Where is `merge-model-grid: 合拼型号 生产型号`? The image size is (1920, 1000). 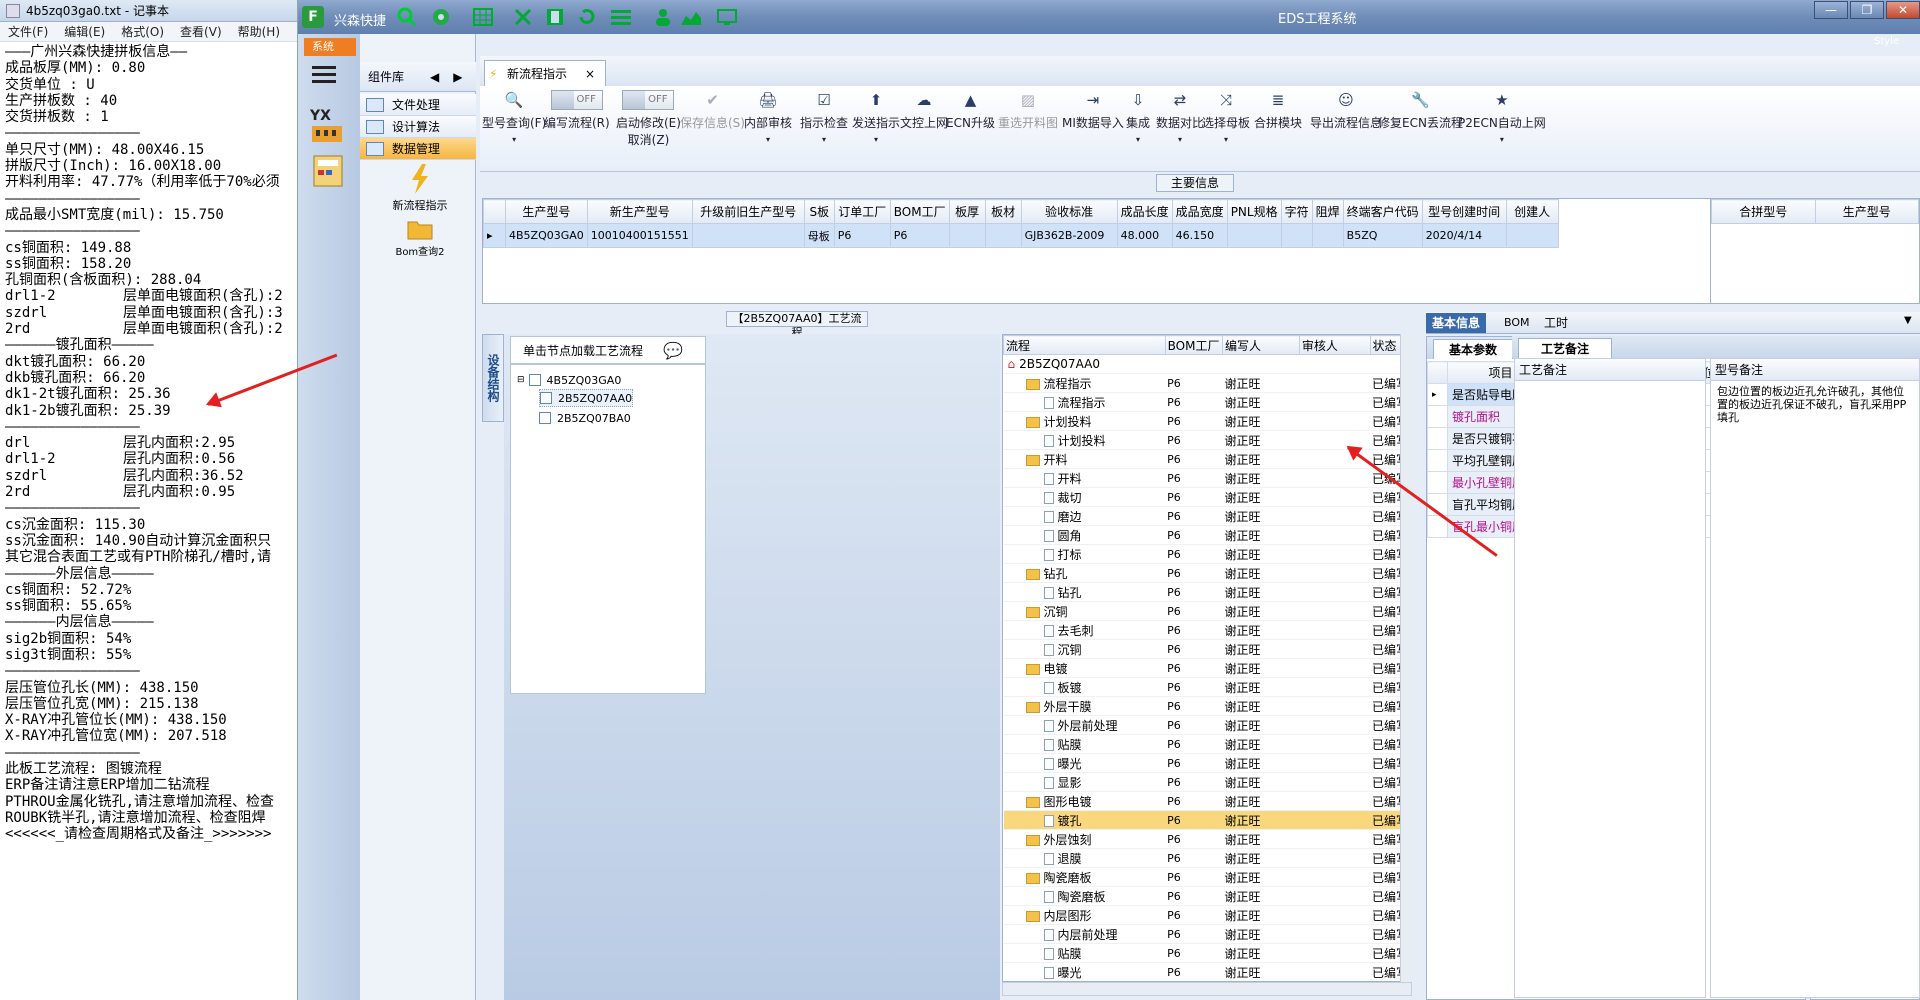 merge-model-grid: 合拼型号 生产型号 is located at coordinates (1815, 251).